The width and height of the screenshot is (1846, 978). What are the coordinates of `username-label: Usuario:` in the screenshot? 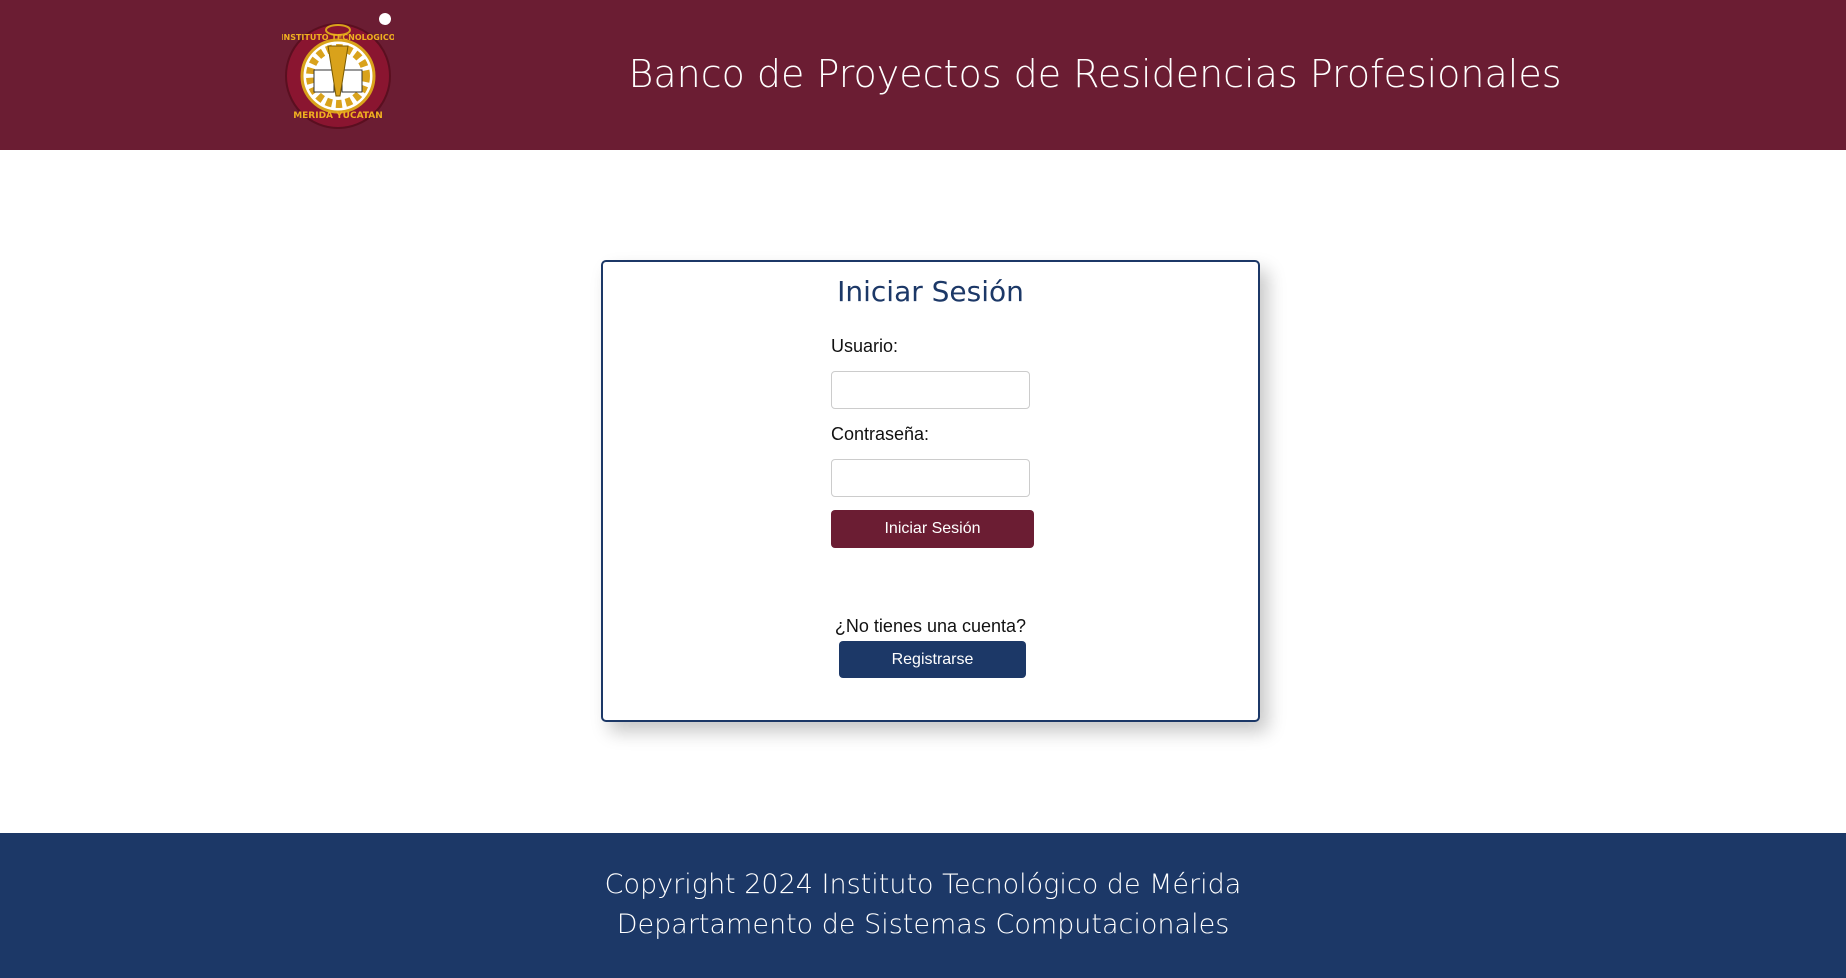 It's located at (865, 346).